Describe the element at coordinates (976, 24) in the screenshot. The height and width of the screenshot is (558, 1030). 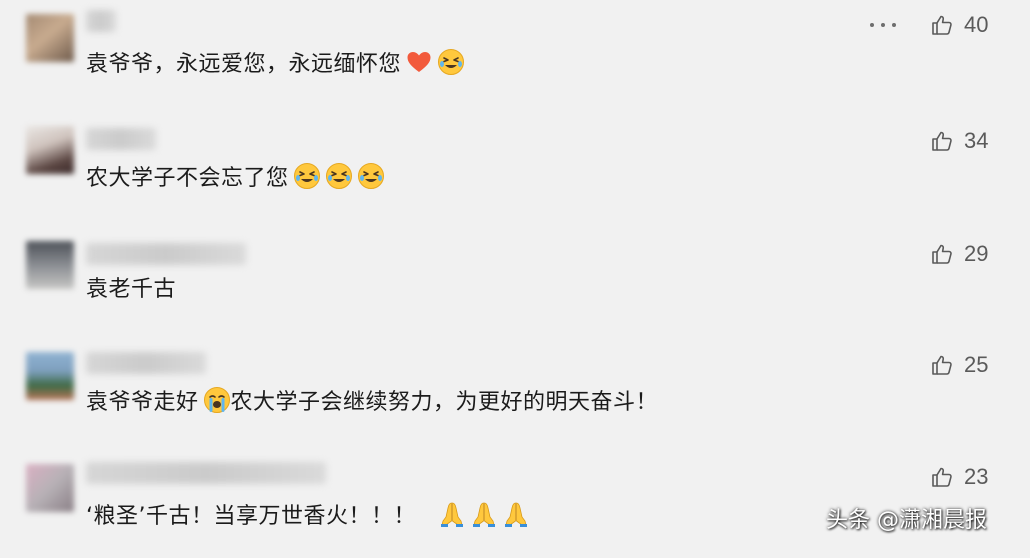
I see `like-count: 40` at that location.